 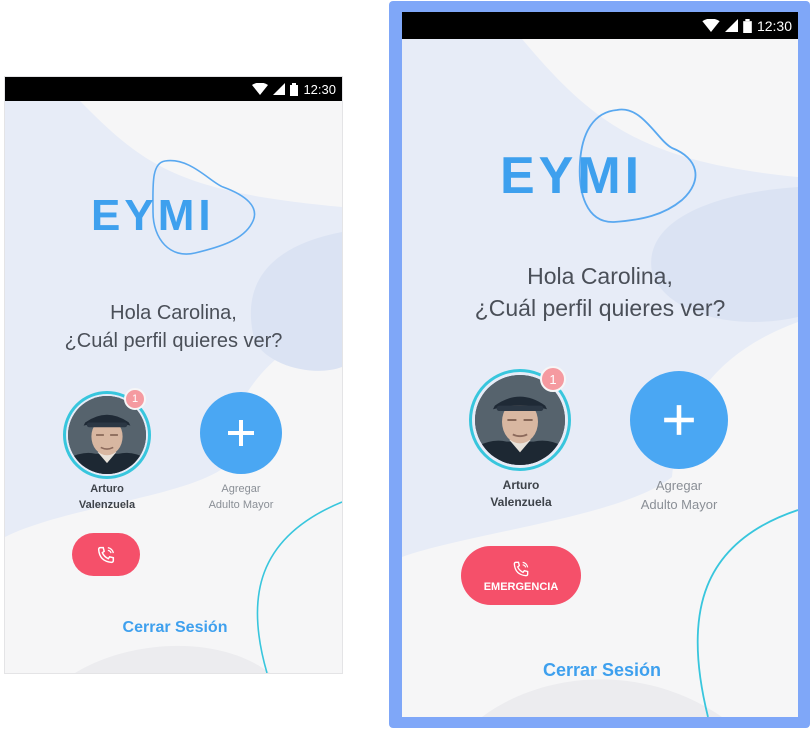 I want to click on emergency-button, so click(x=106, y=554).